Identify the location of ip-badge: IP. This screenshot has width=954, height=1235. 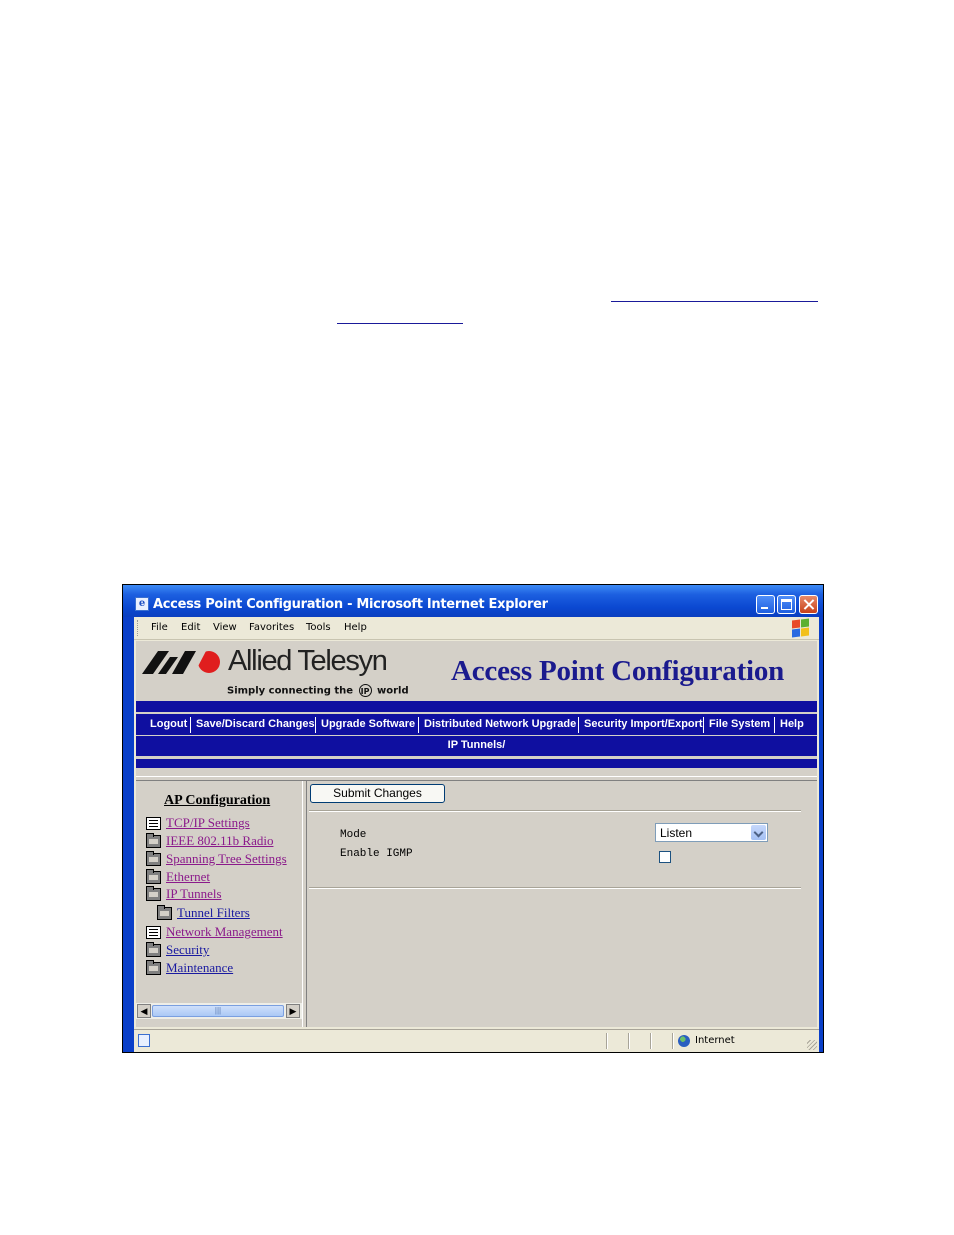
(365, 690).